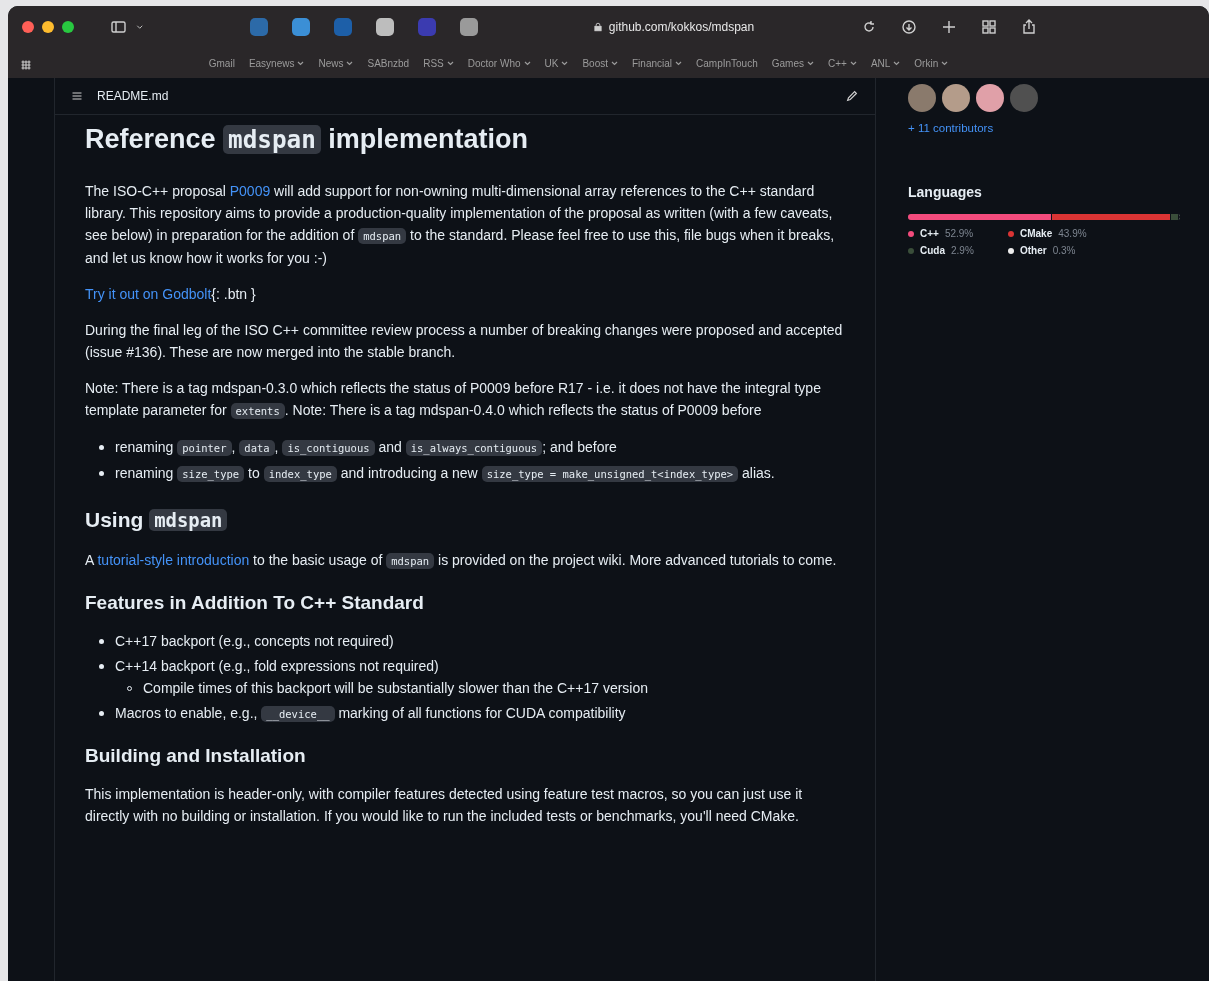 The image size is (1209, 981). What do you see at coordinates (388, 63) in the screenshot?
I see `bookmark-item: SABnzbd` at bounding box center [388, 63].